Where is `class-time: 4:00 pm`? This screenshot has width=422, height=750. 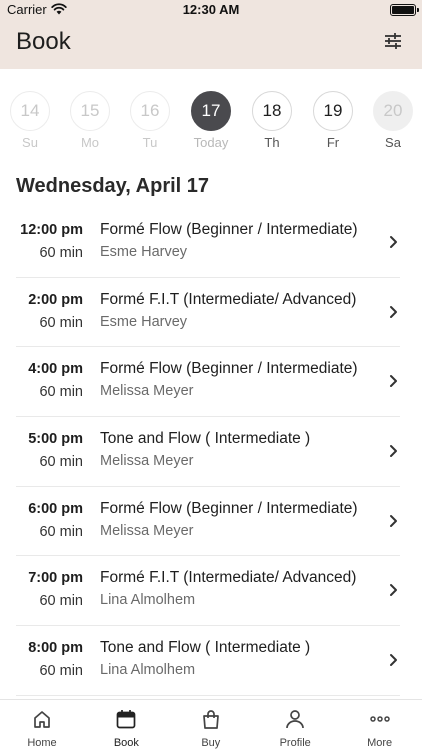 class-time: 4:00 pm is located at coordinates (55, 369).